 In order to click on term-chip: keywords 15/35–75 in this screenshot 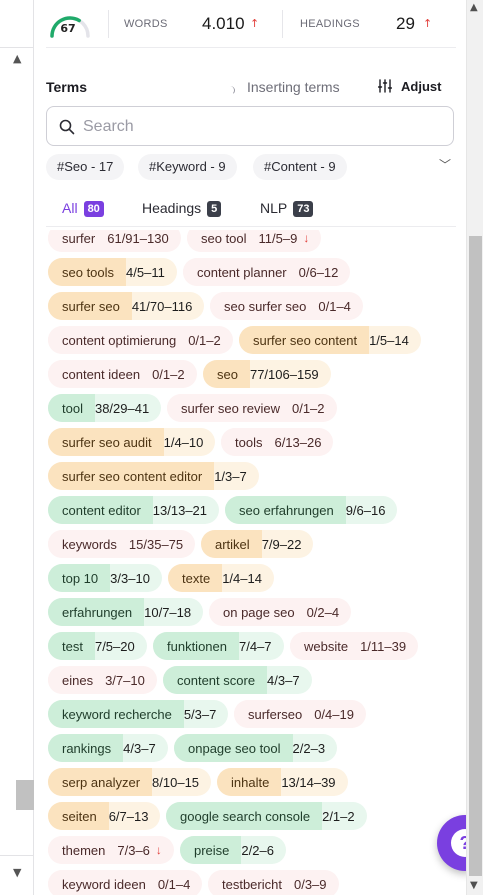, I will do `click(122, 544)`.